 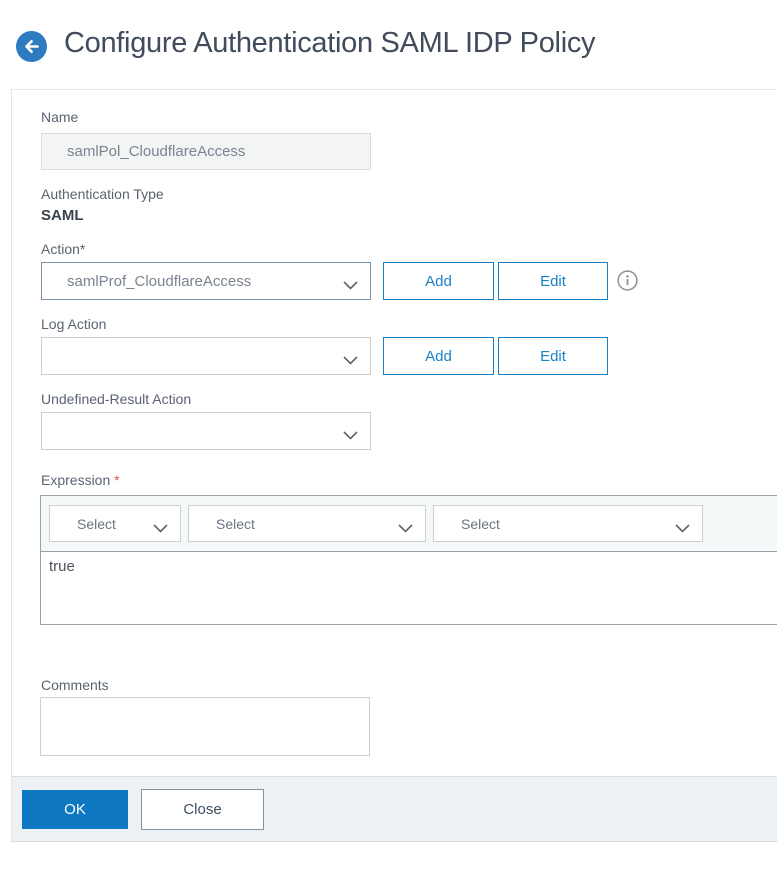 What do you see at coordinates (627, 280) in the screenshot?
I see `info-icon` at bounding box center [627, 280].